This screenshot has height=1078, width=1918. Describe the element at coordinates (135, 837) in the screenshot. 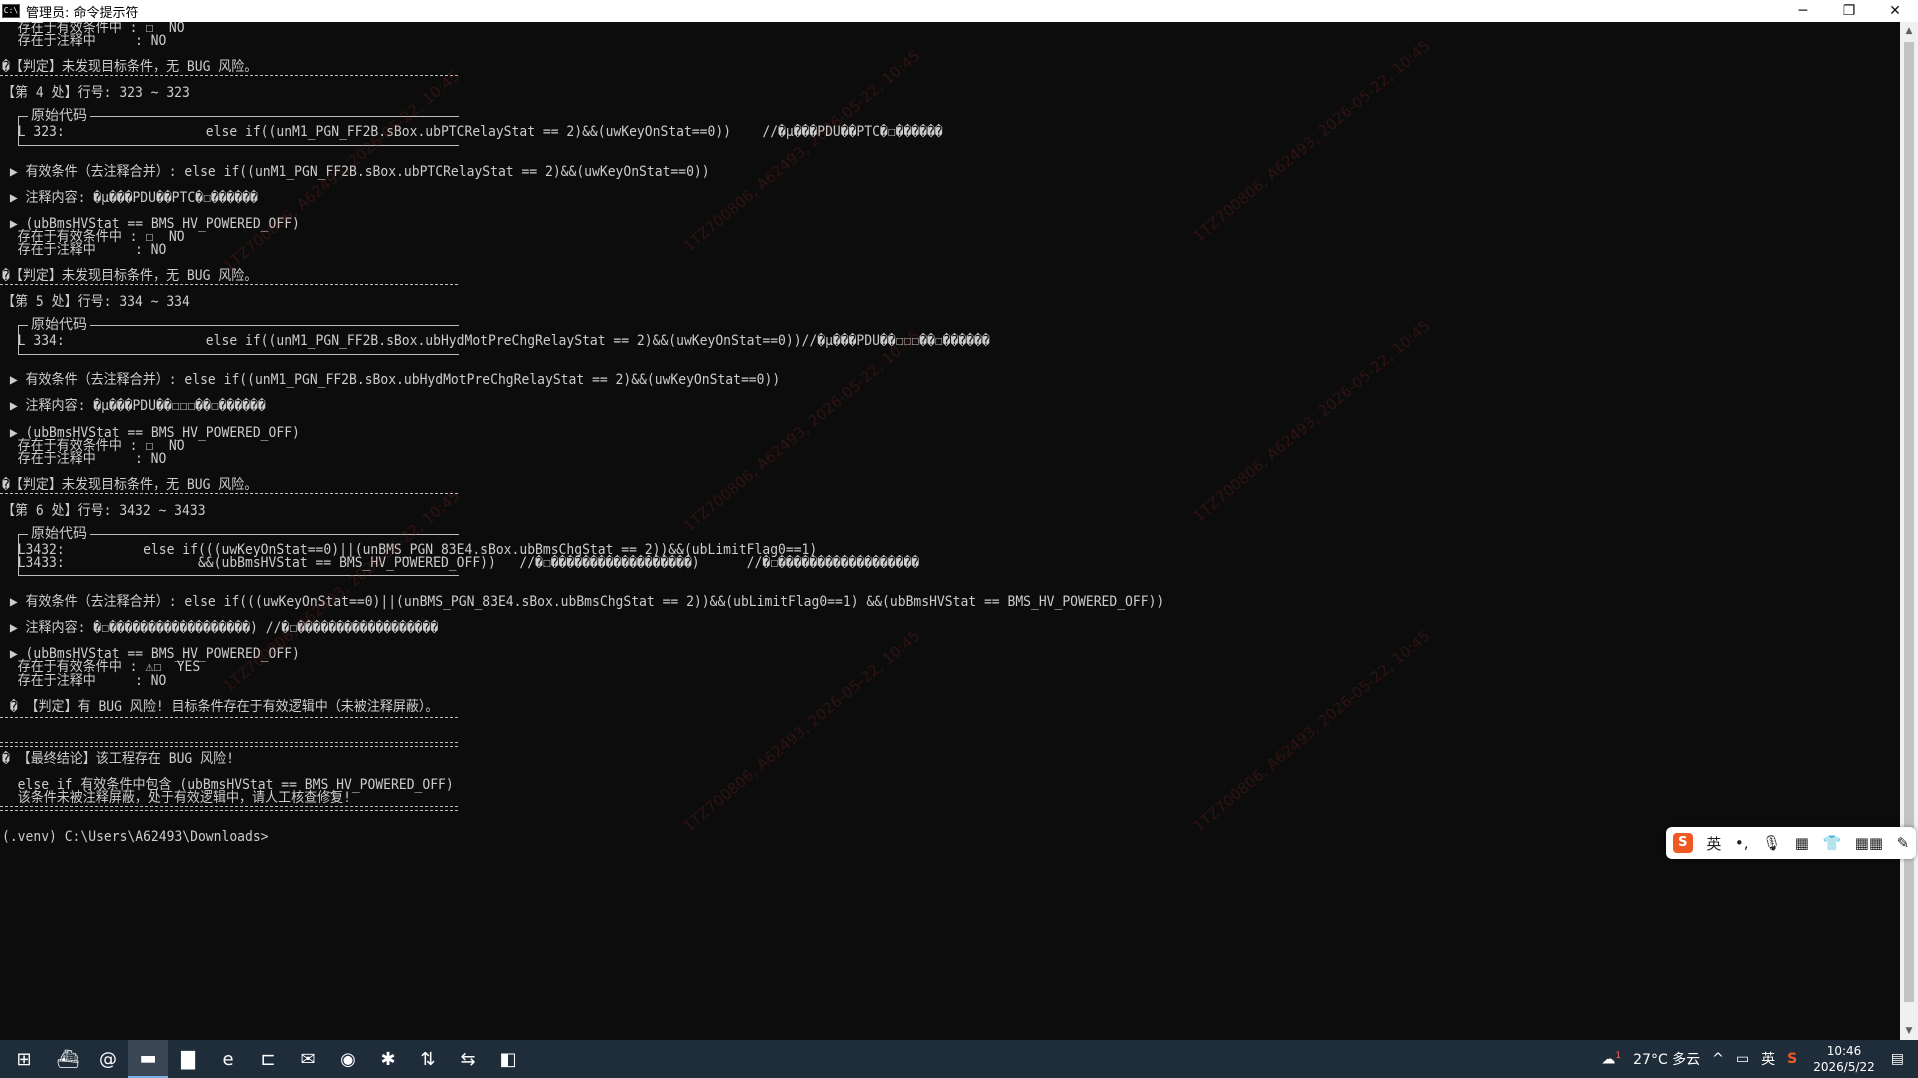

I see `console-line: (.venv) C:\Users\A62493\Downloads>` at that location.